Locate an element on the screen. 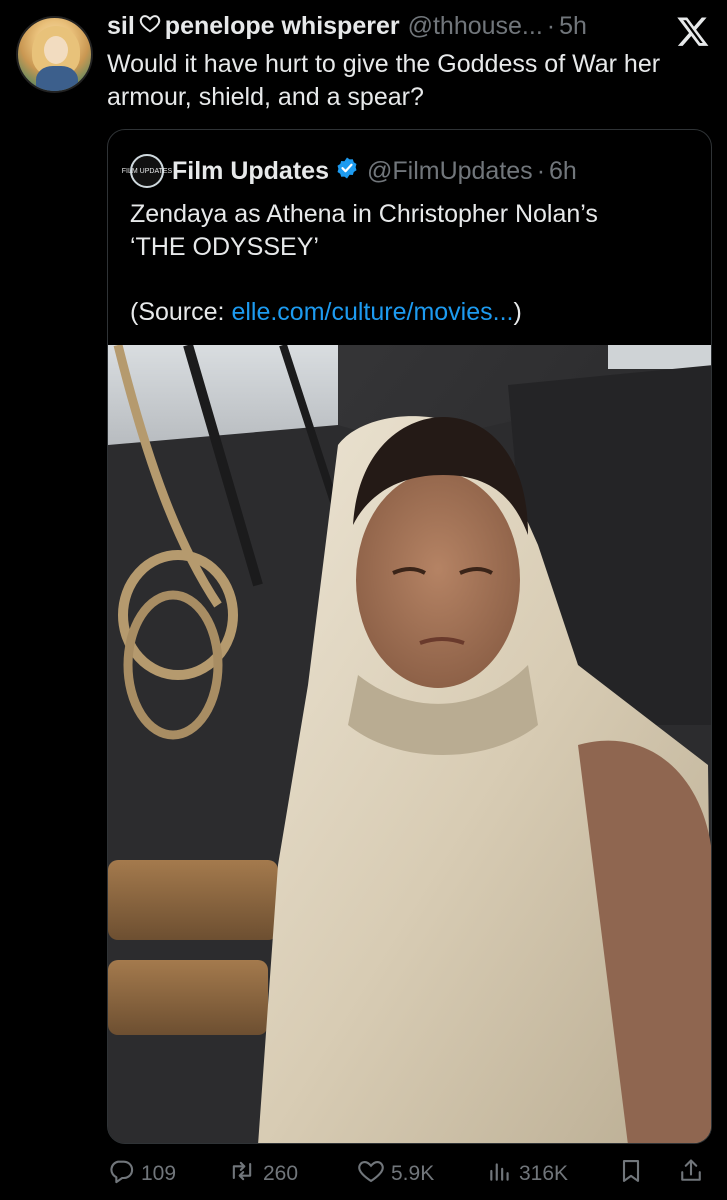  source-prefix: (Source: is located at coordinates (181, 312).